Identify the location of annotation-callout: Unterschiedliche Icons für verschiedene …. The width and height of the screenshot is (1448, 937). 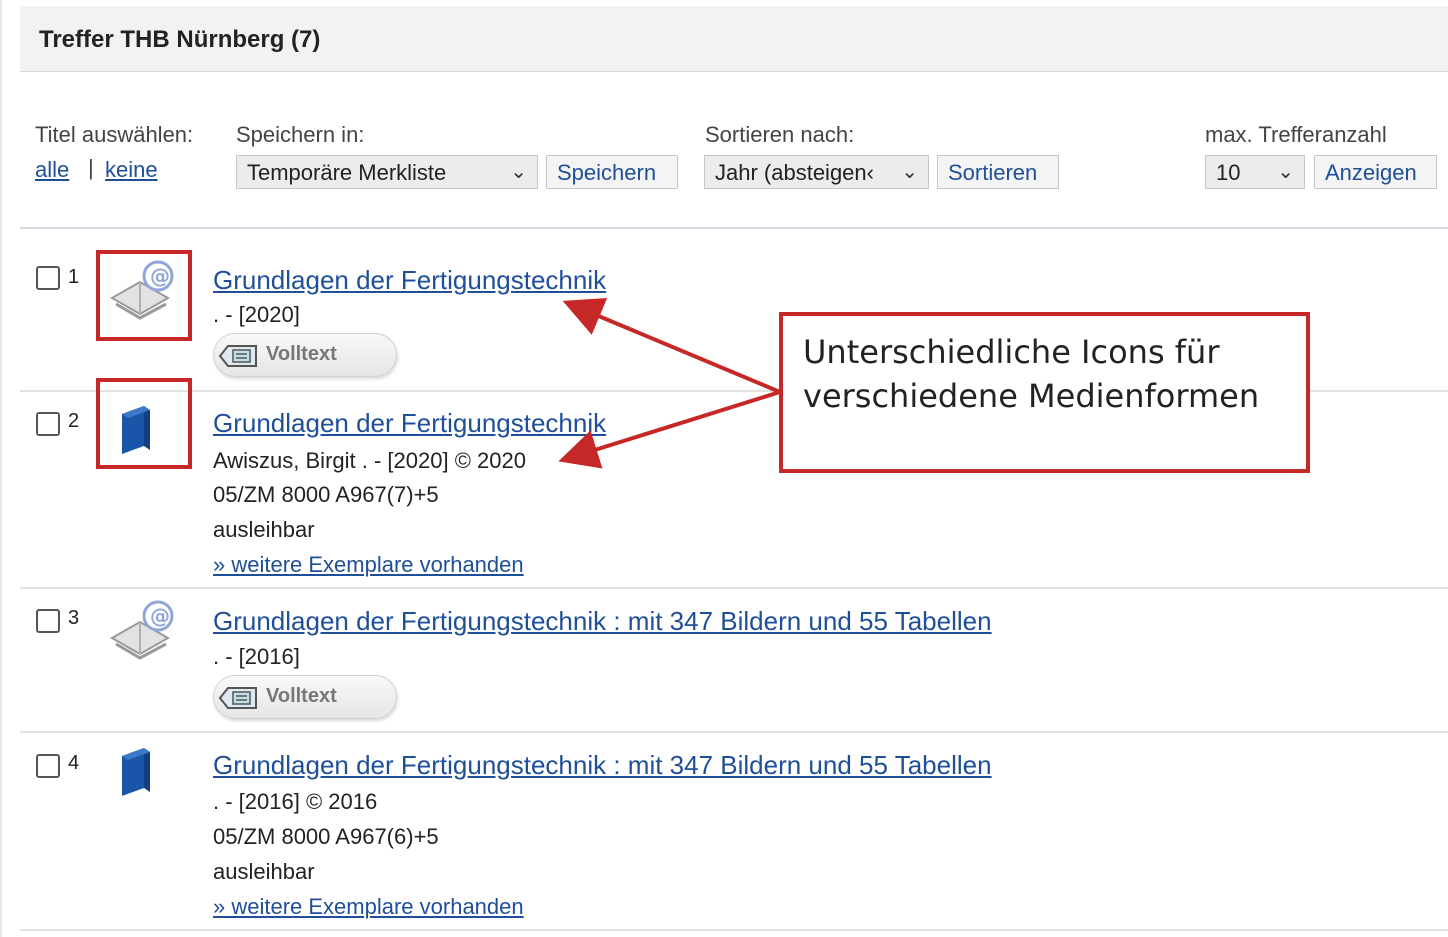
(1044, 392).